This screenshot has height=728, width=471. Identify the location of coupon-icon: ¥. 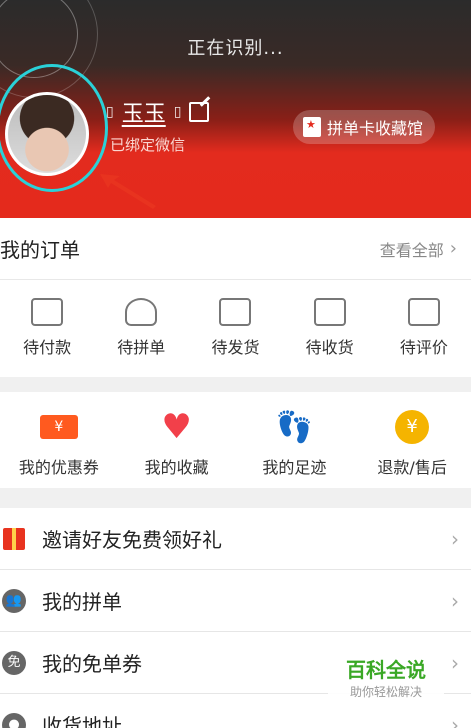
(58, 427).